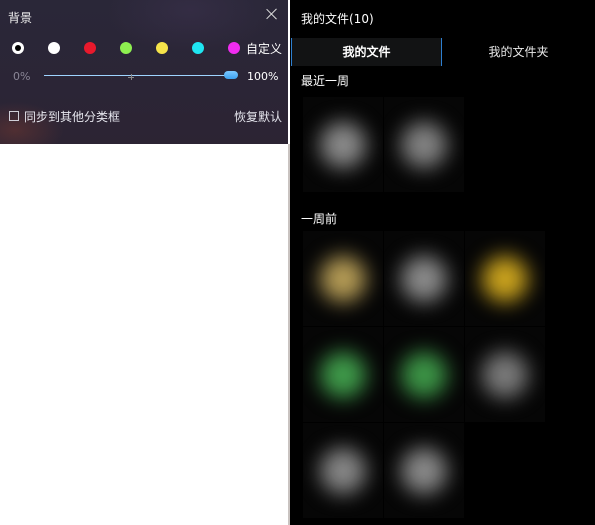  Describe the element at coordinates (198, 48) in the screenshot. I see `swatch-cyan` at that location.